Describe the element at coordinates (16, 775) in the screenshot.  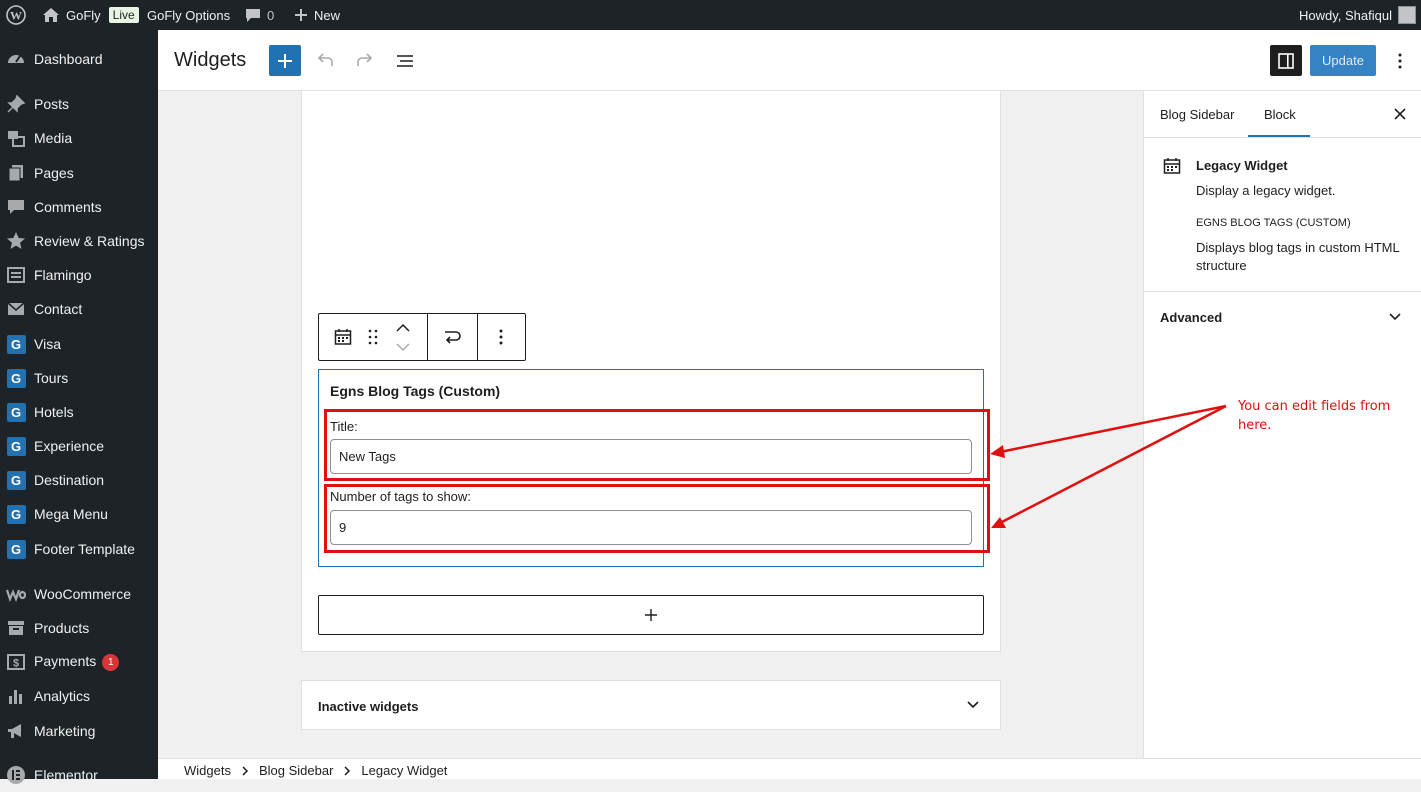
I see `elementor-icon` at that location.